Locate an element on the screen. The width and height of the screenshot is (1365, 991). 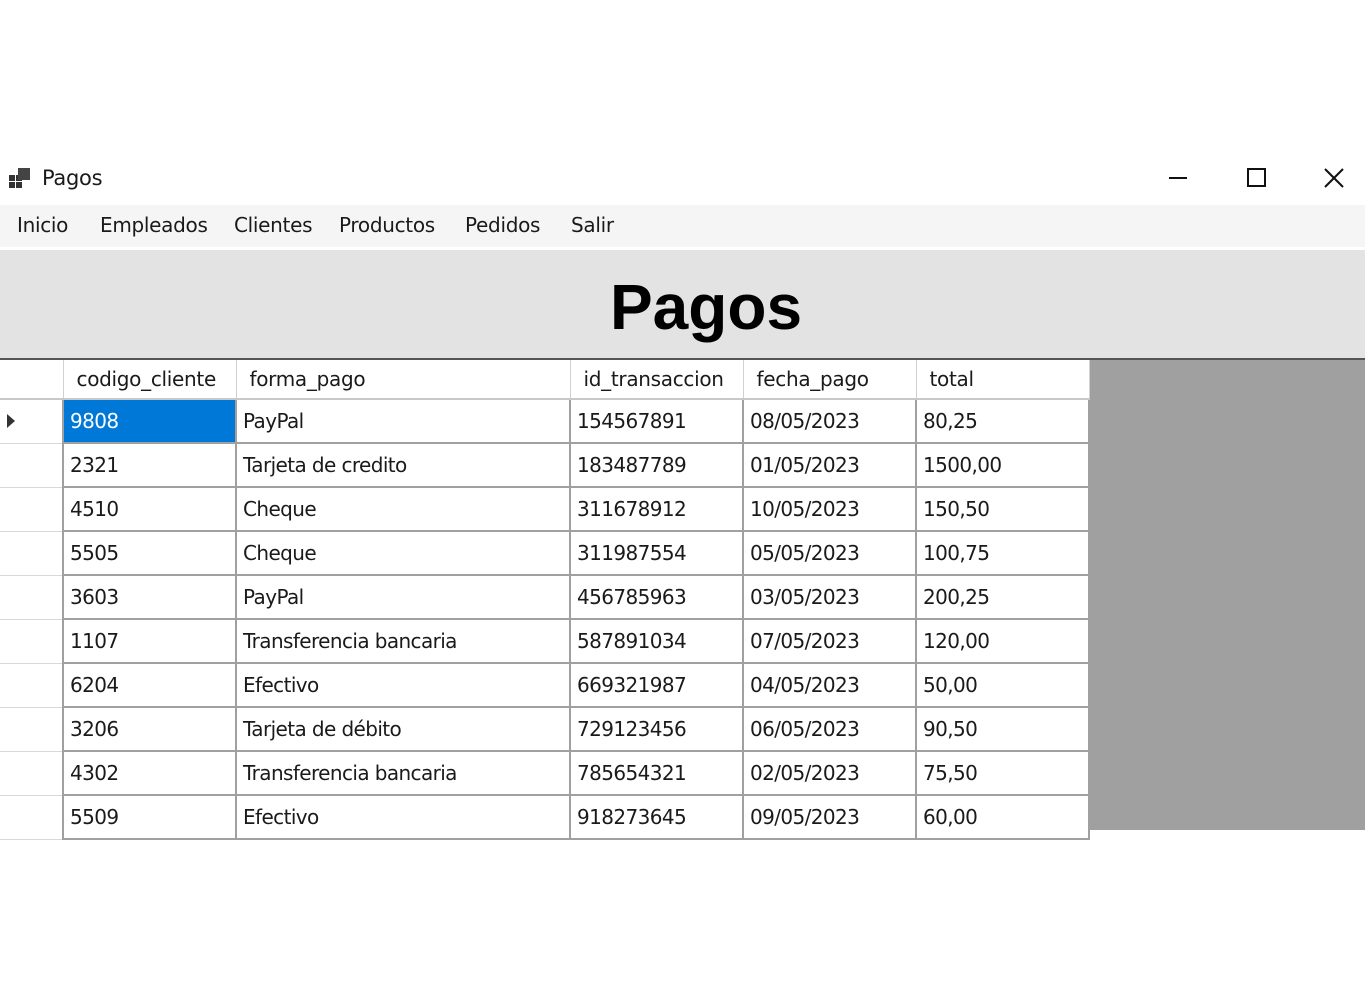
cell-id-transaccion: 785654321 is located at coordinates (657, 773).